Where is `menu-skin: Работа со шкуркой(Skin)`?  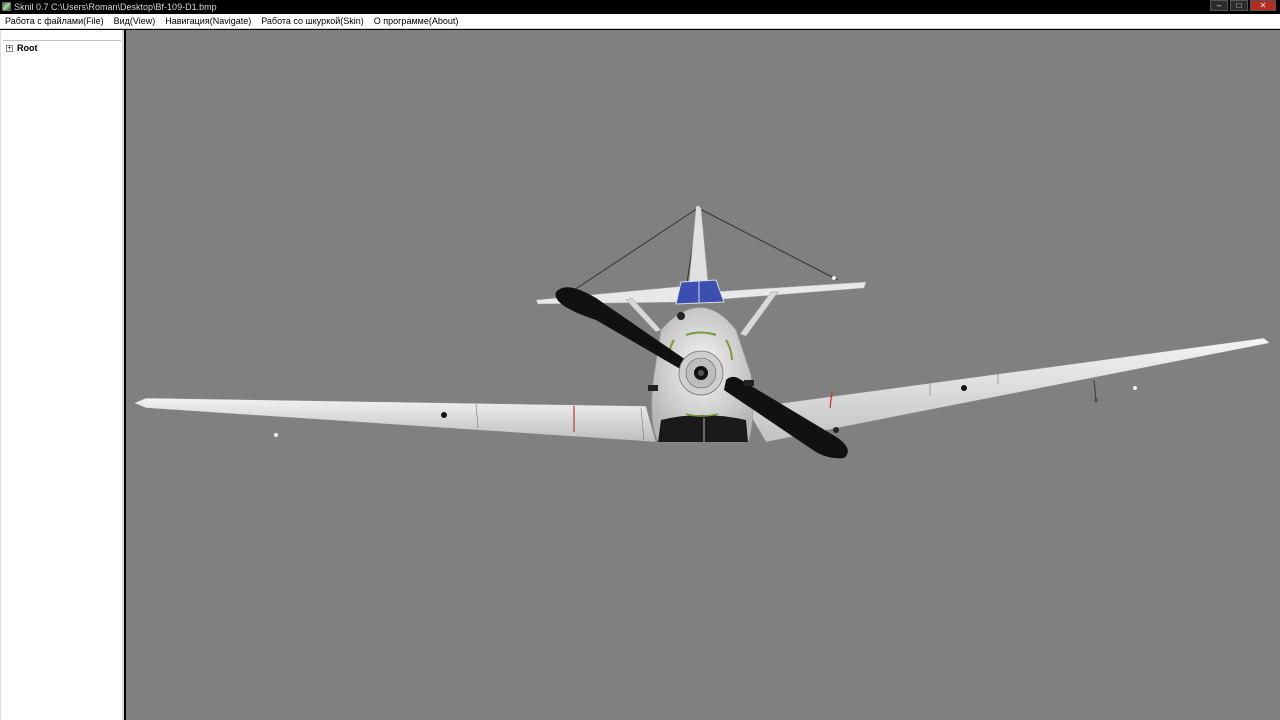 menu-skin: Работа со шкуркой(Skin) is located at coordinates (312, 21).